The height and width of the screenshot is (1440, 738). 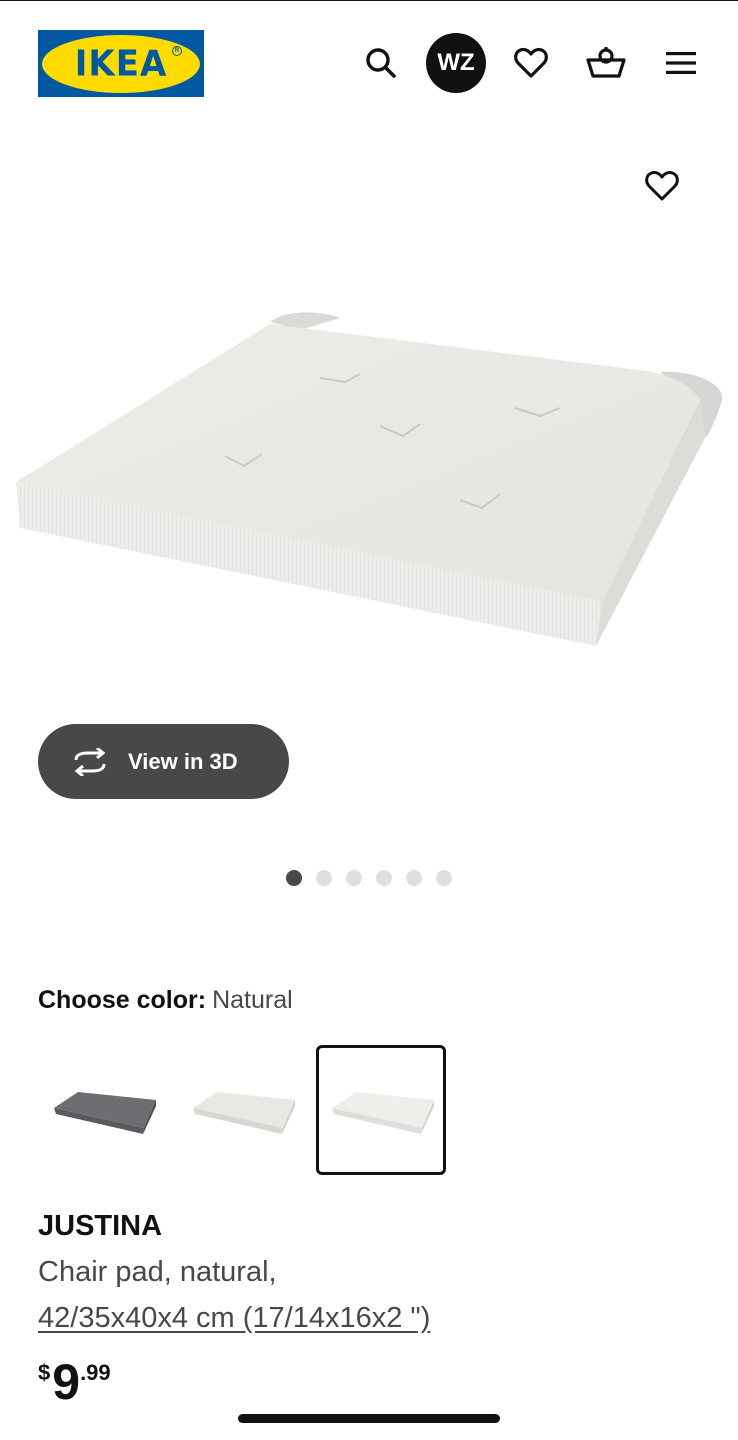 I want to click on choose-color-key: Choose color:, so click(x=122, y=1000).